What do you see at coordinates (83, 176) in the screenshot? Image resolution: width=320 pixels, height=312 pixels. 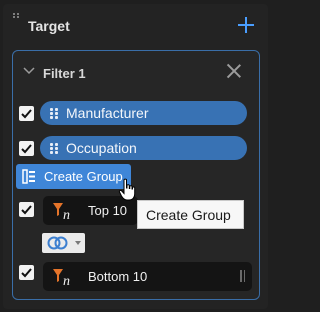 I see `create-group-label: Create Group` at bounding box center [83, 176].